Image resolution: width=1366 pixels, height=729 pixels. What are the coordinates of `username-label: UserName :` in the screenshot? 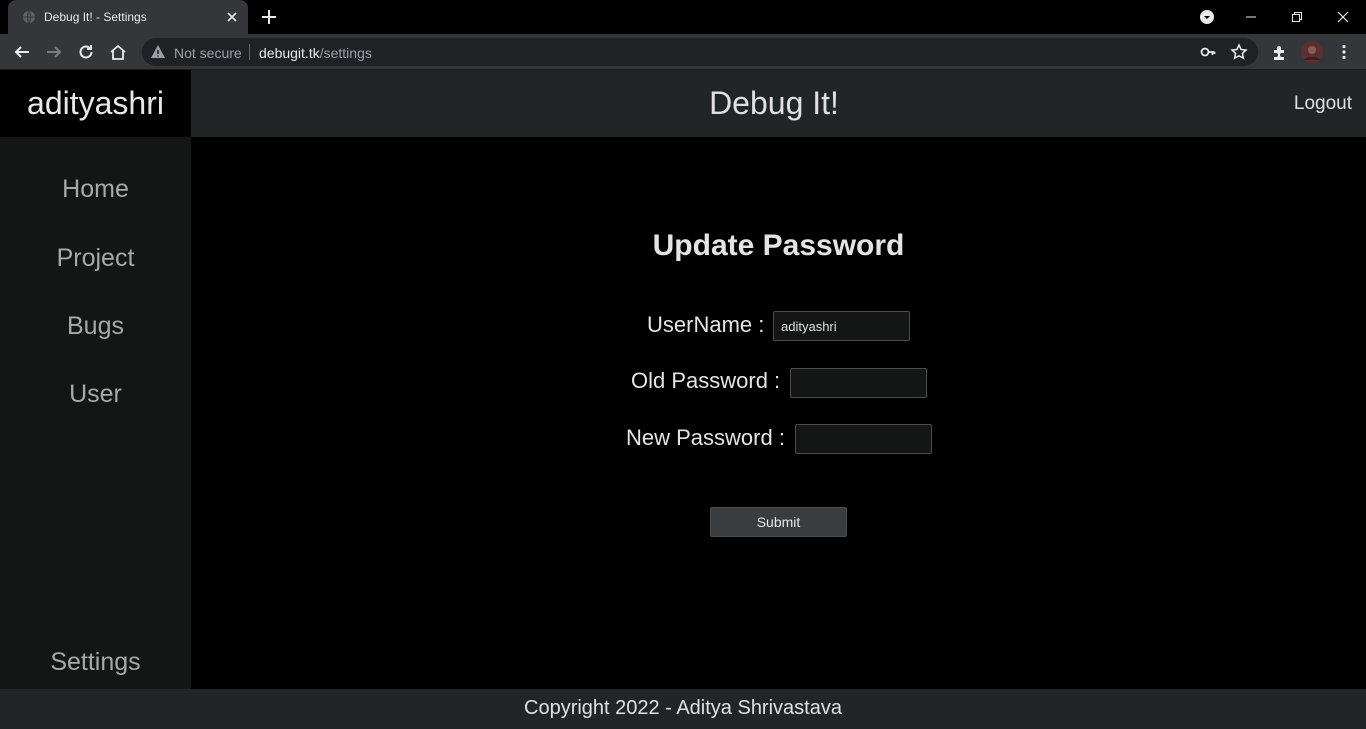 It's located at (706, 324).